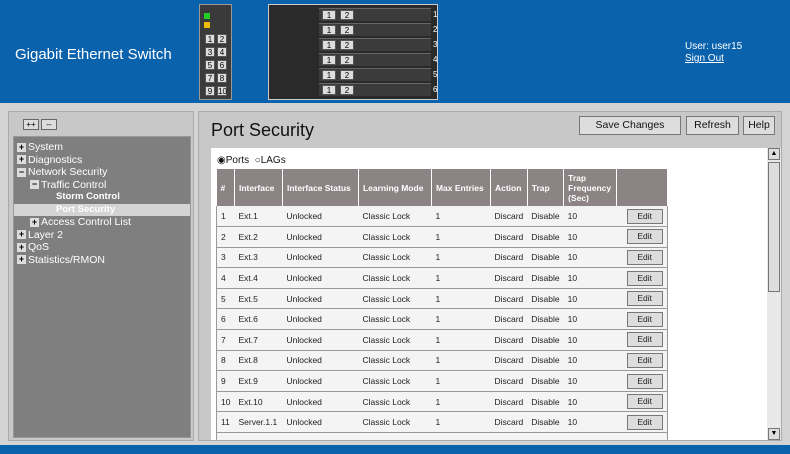 This screenshot has width=790, height=454. I want to click on column-header, so click(642, 187).